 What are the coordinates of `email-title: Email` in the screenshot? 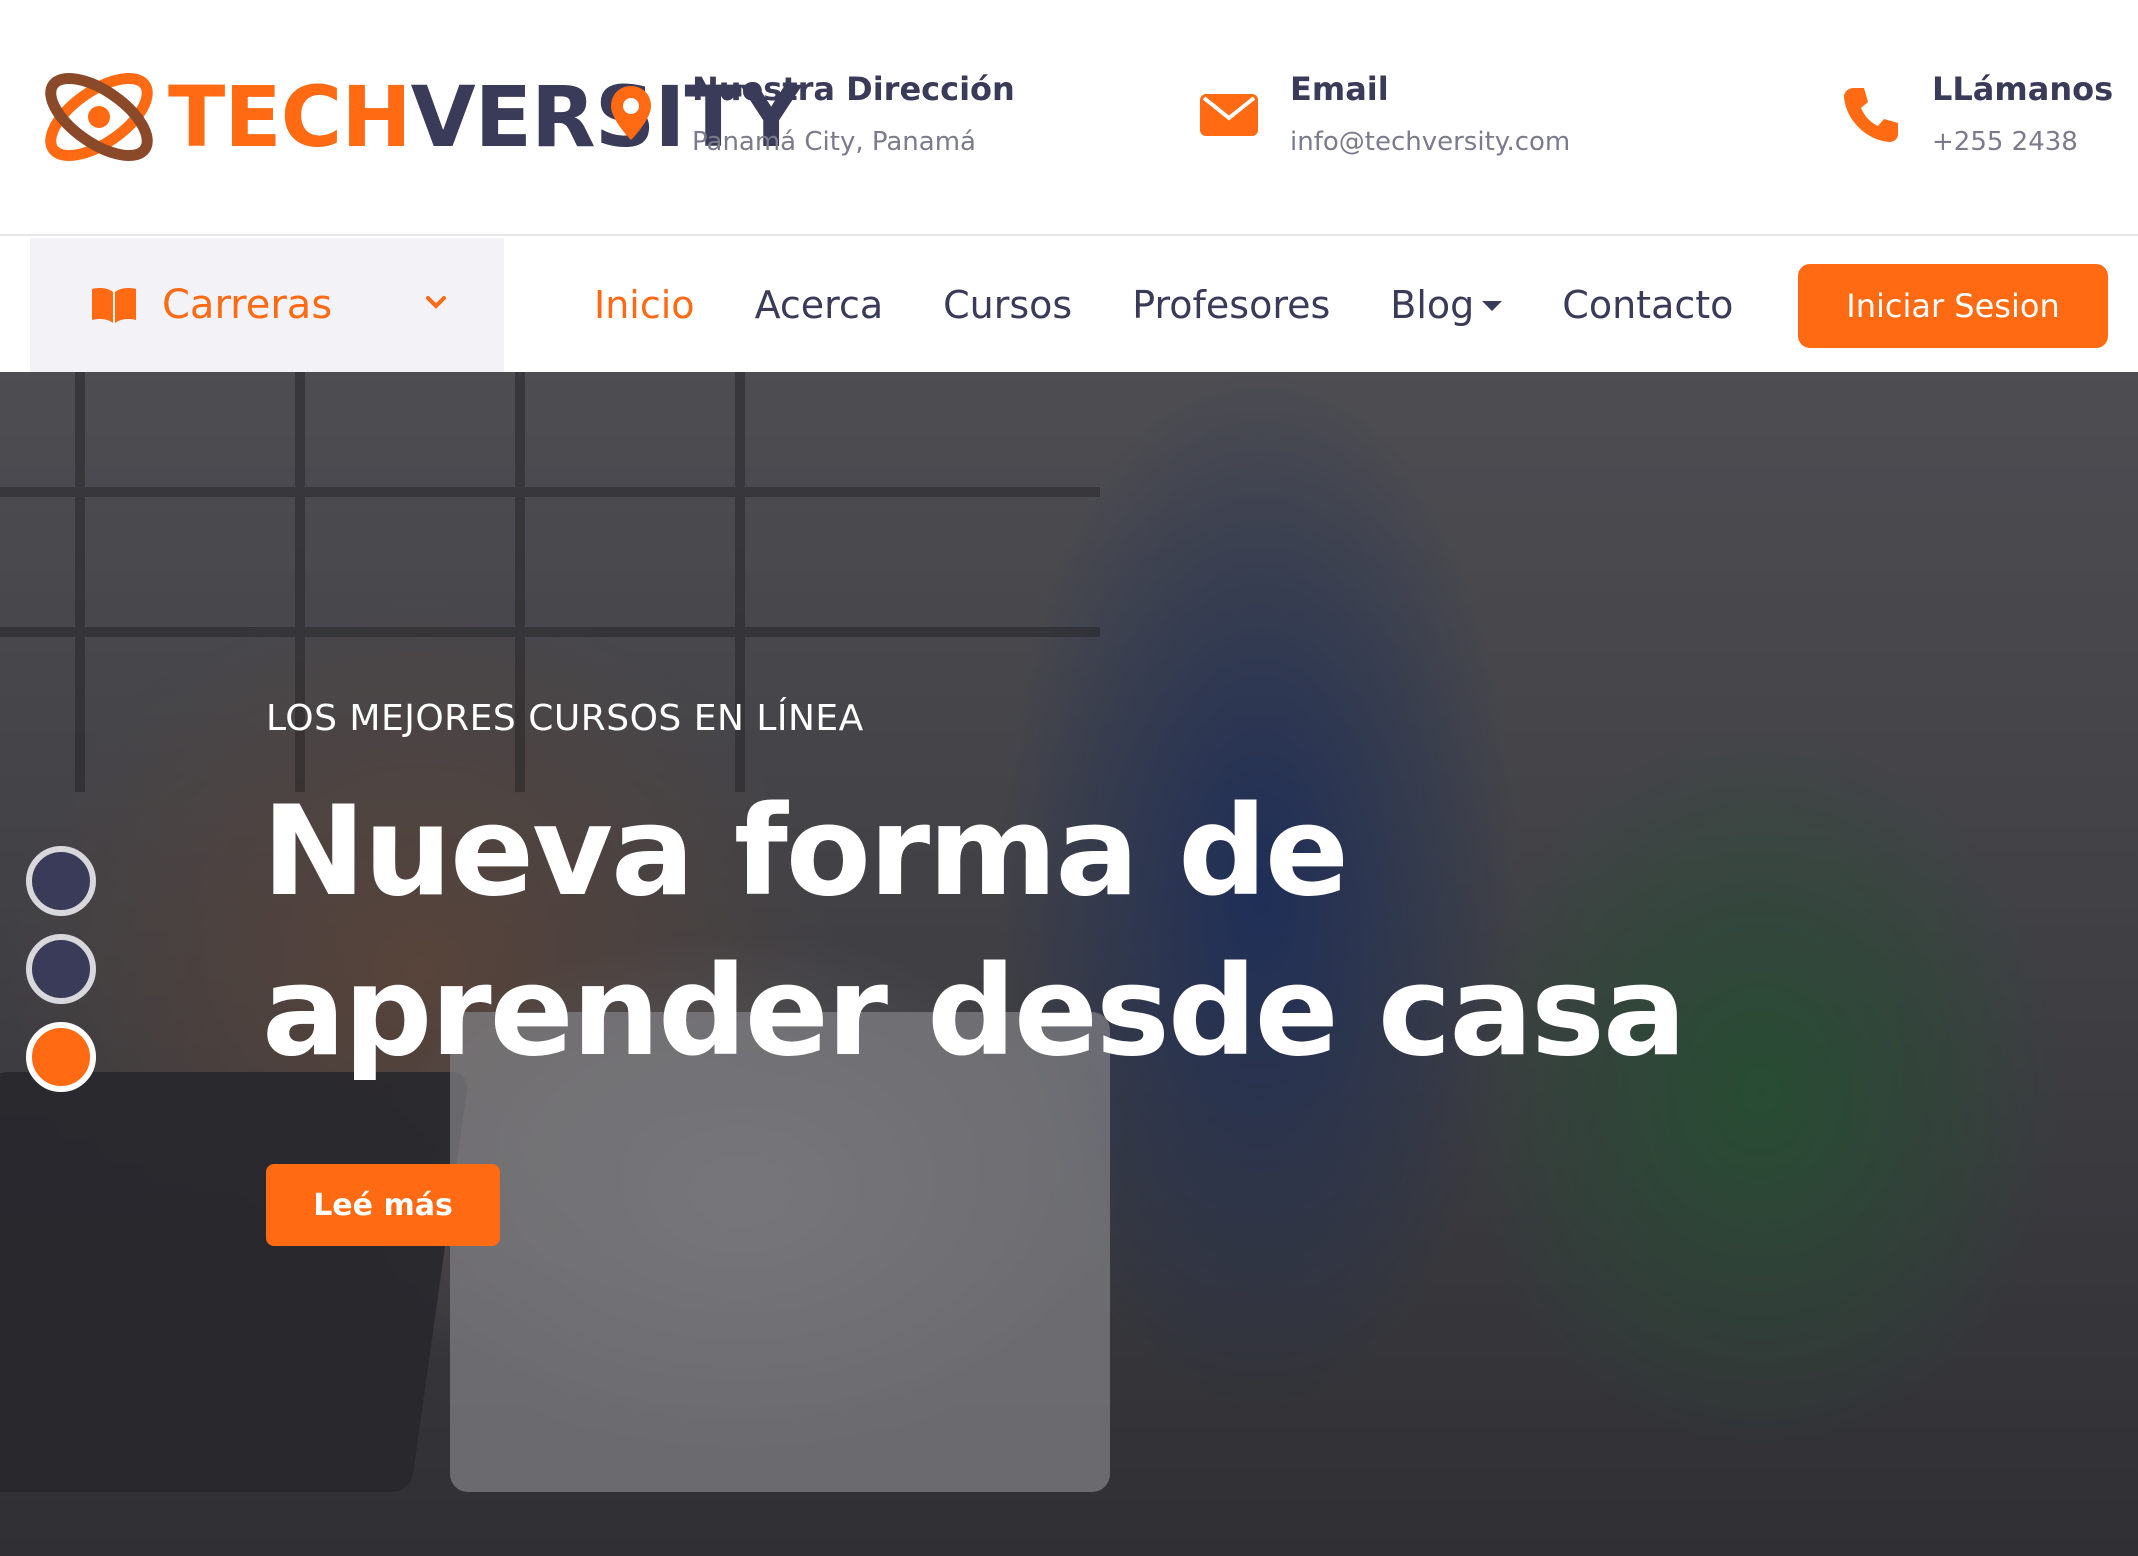 It's located at (1339, 89).